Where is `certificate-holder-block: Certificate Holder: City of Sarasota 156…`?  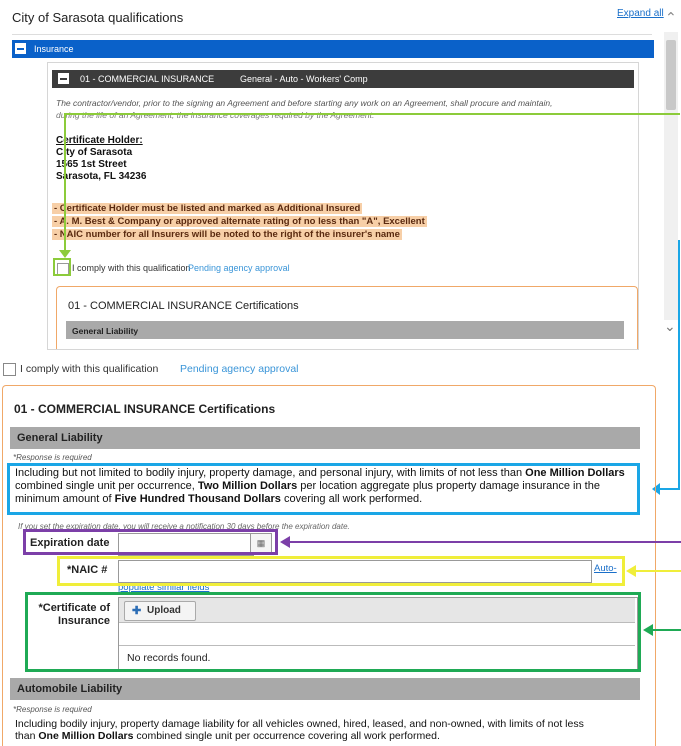 certificate-holder-block: Certificate Holder: City of Sarasota 156… is located at coordinates (101, 159).